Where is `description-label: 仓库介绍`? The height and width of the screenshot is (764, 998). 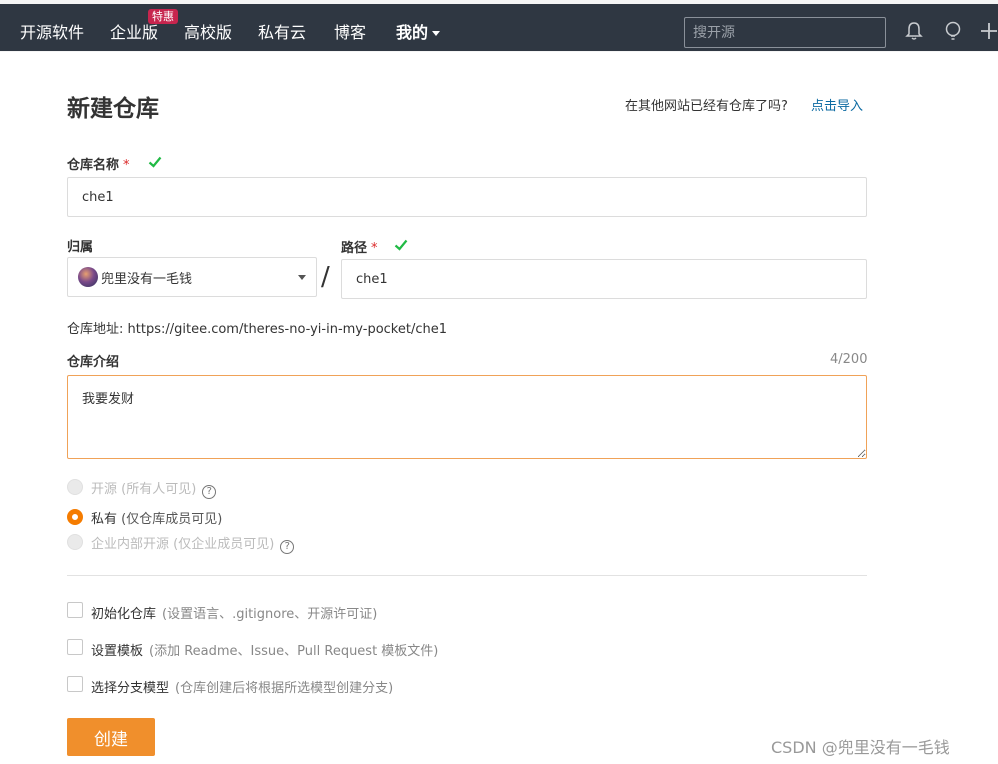
description-label: 仓库介绍 is located at coordinates (93, 362).